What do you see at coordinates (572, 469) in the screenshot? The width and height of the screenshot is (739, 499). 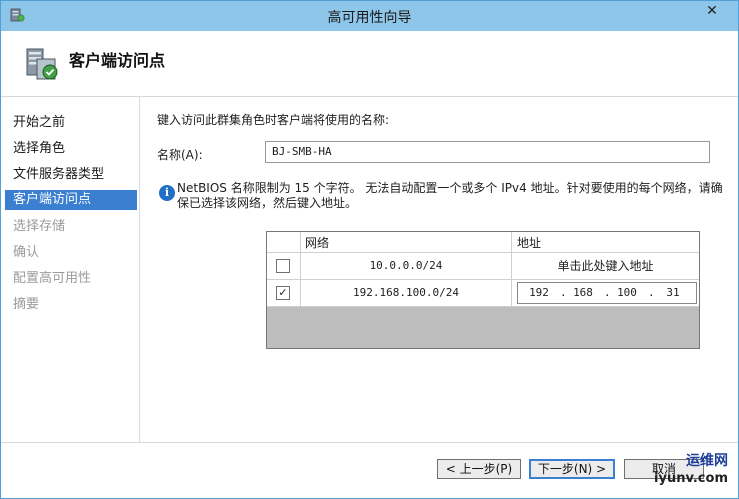 I see `next-button: 下一步(N) >` at bounding box center [572, 469].